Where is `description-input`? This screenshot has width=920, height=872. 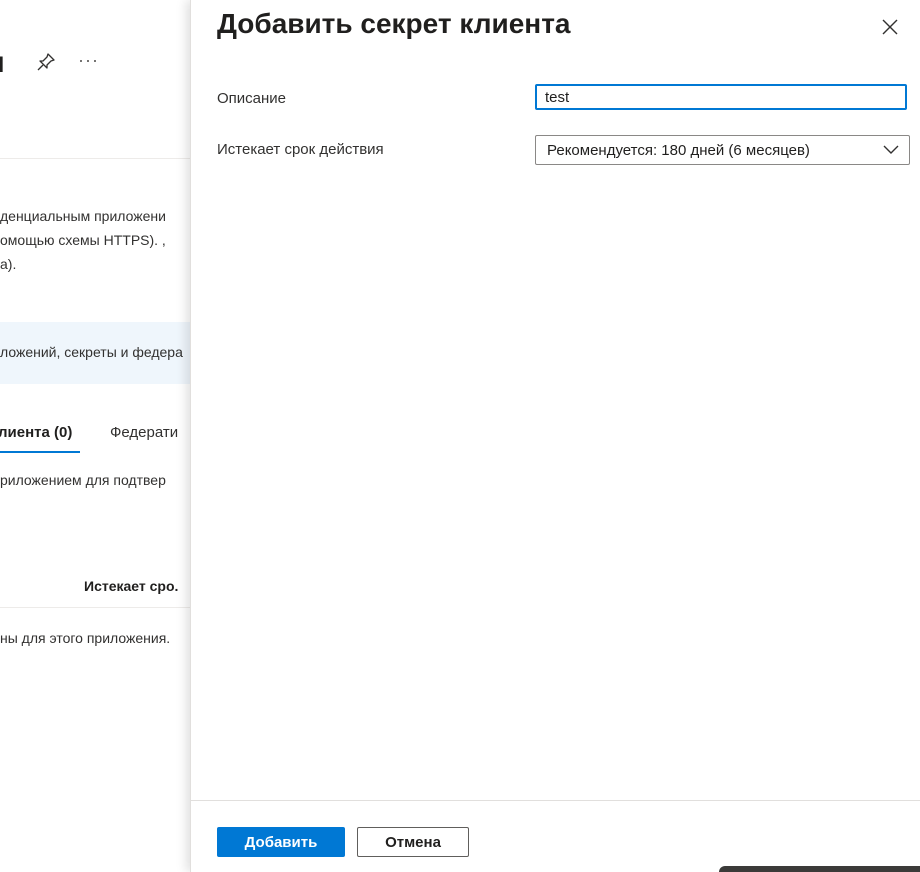 description-input is located at coordinates (721, 97).